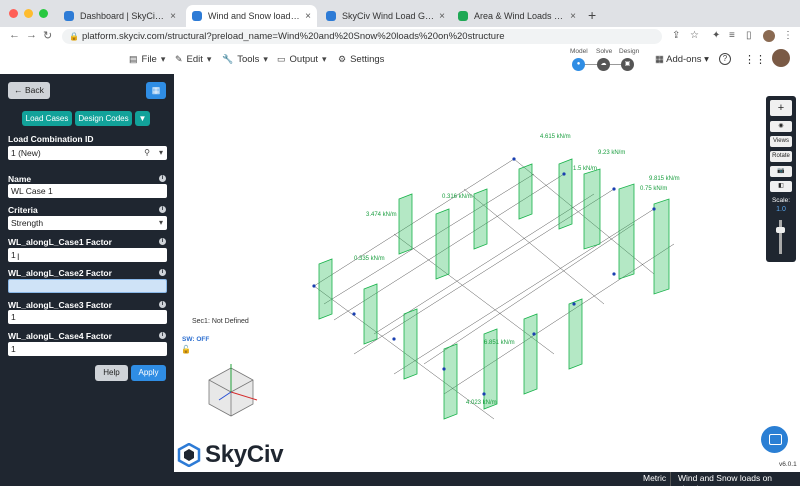 The height and width of the screenshot is (493, 800). I want to click on factor1-label: WL_alongL_Case1 Factor, so click(60, 242).